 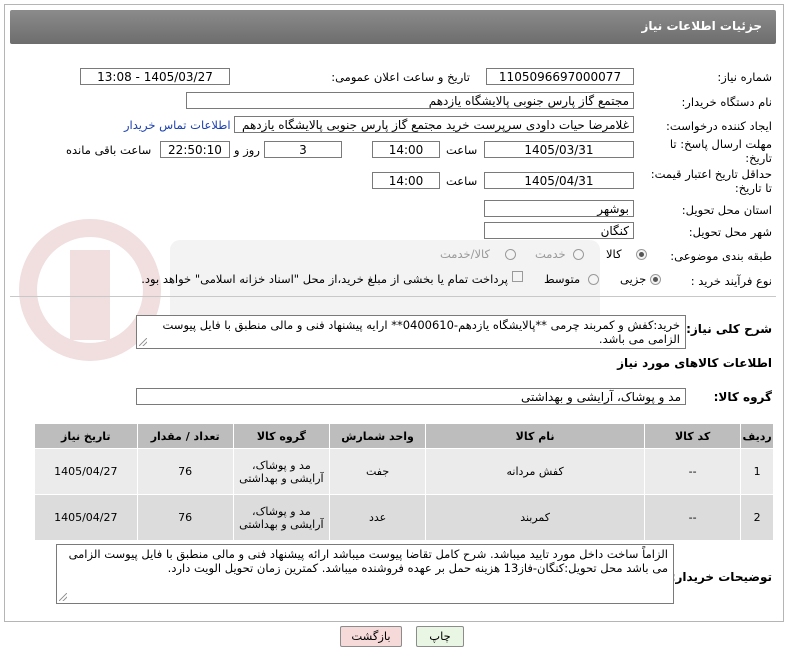 What do you see at coordinates (562, 279) in the screenshot?
I see `purchase-type-option-medium: متوسط` at bounding box center [562, 279].